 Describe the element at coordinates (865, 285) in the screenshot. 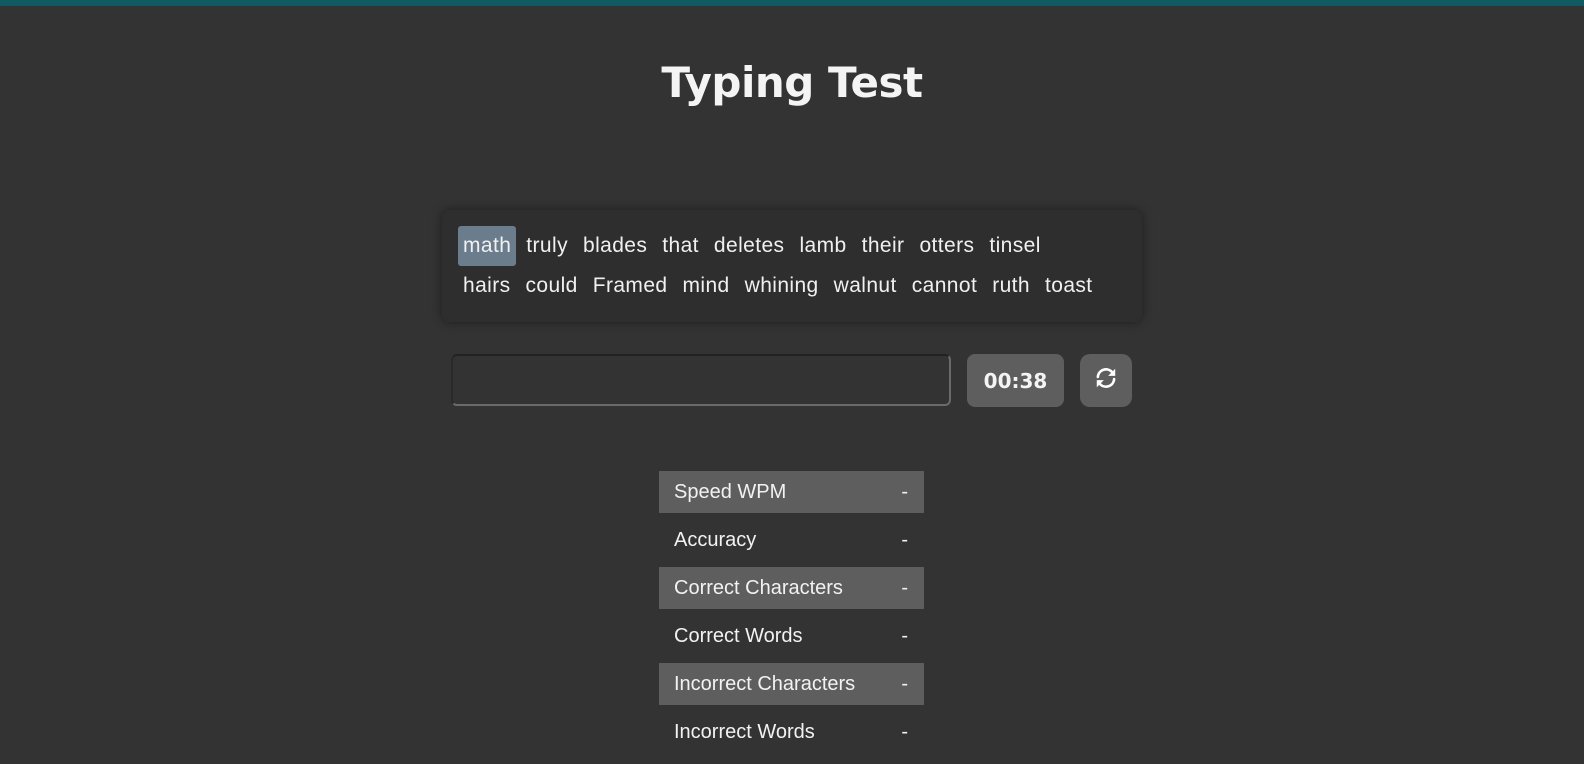

I see `word: walnut` at that location.